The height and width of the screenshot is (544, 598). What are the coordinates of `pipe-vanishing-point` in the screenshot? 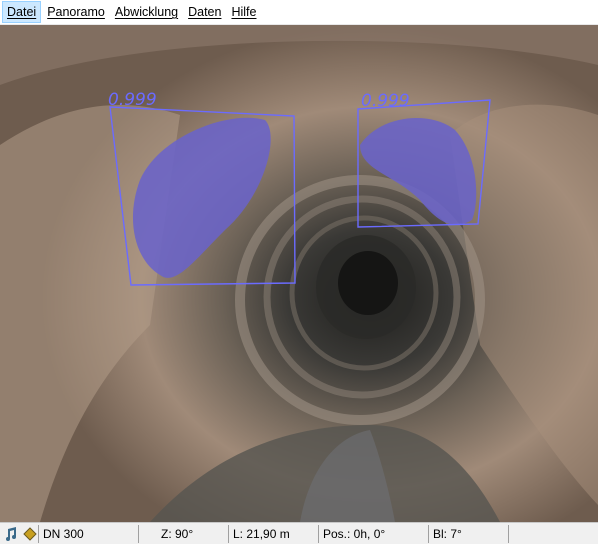 It's located at (368, 283).